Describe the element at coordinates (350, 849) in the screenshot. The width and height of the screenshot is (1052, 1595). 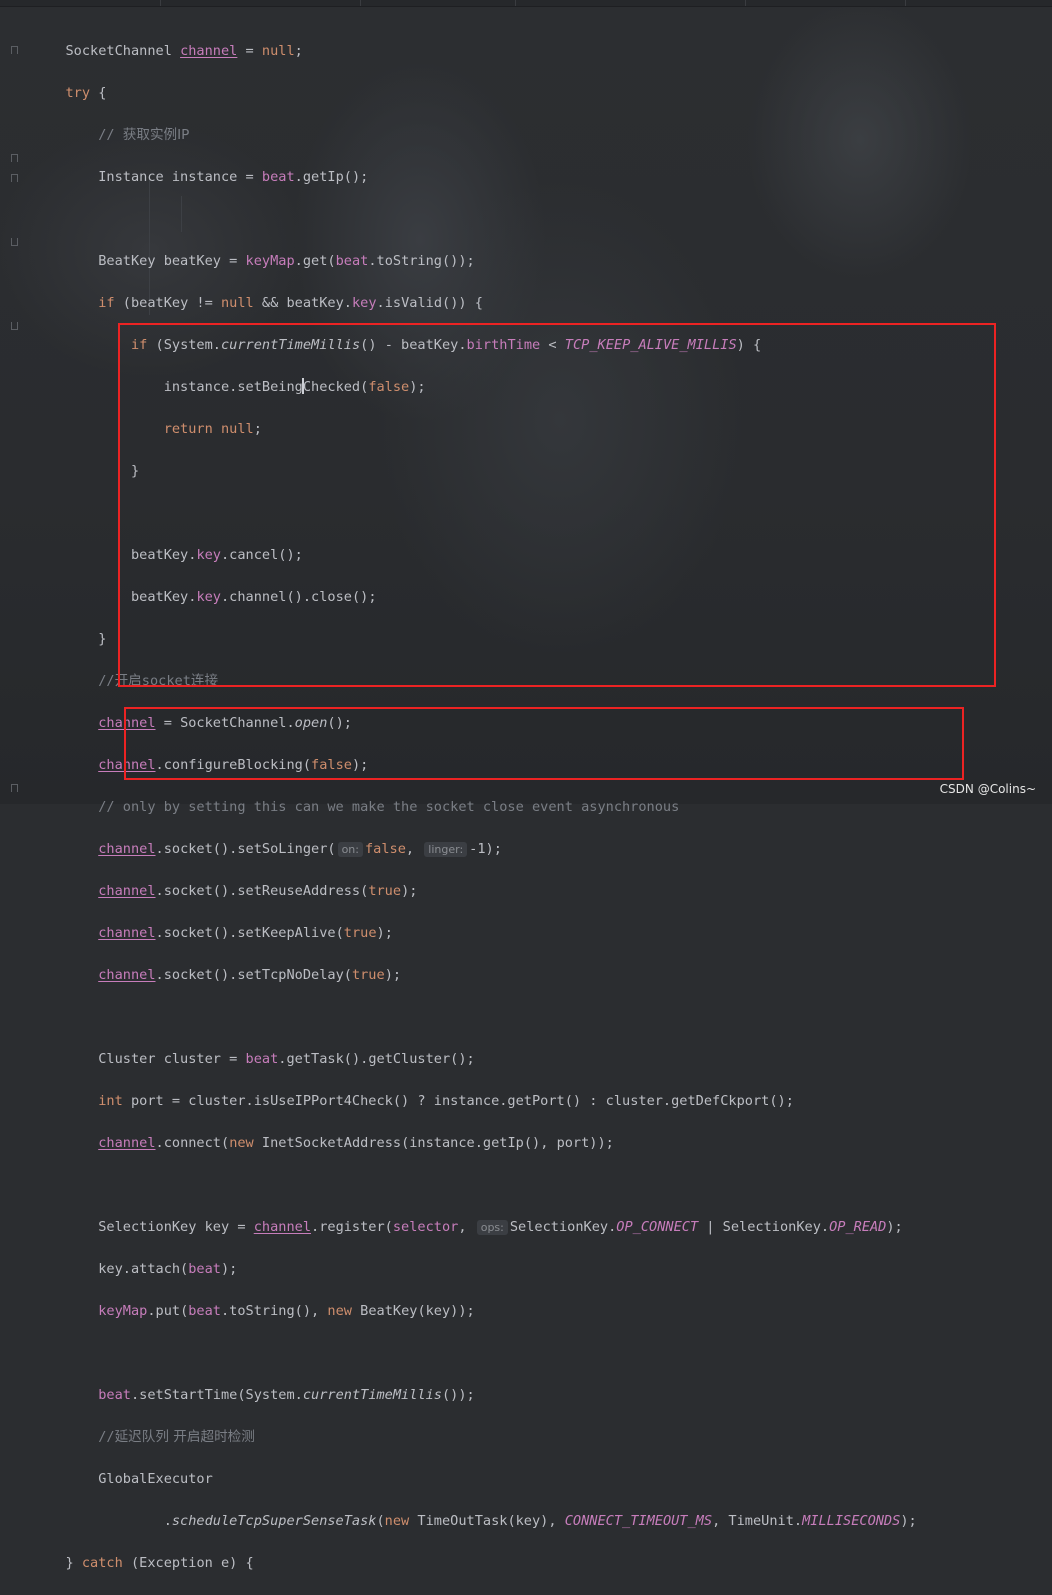
I see `parameter-hint: on:` at that location.